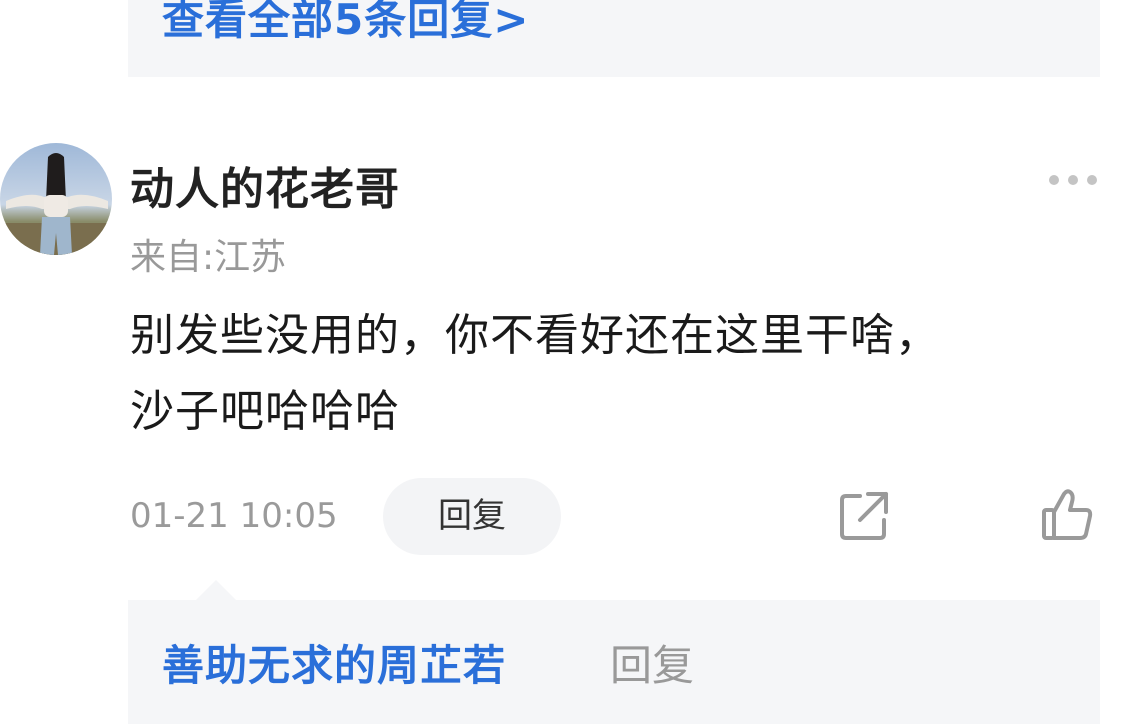 The width and height of the screenshot is (1127, 724). Describe the element at coordinates (614, 38) in the screenshot. I see `previous-replies-box: 查看全部5条回复>` at that location.